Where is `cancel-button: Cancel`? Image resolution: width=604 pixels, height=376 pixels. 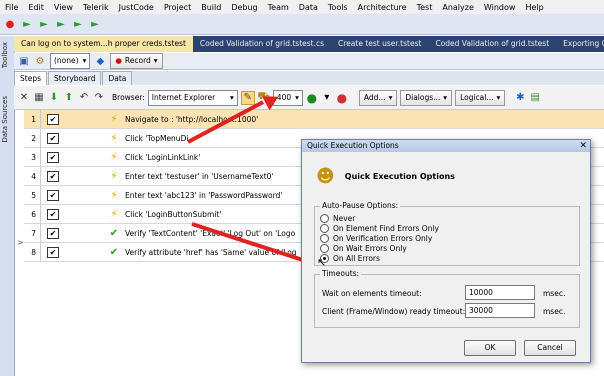
cancel-button: Cancel is located at coordinates (550, 348).